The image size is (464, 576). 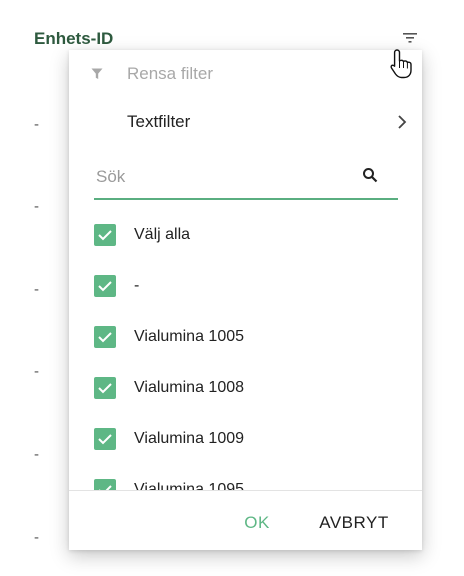 I want to click on clear-filter-button: Rensa filter, so click(x=245, y=74).